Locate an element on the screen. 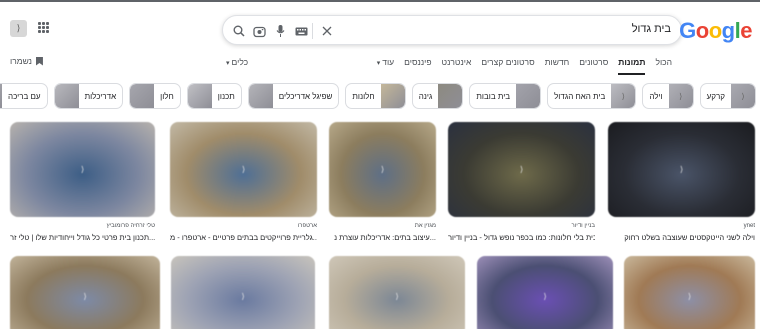  result-source: ארטפרו is located at coordinates (243, 226).